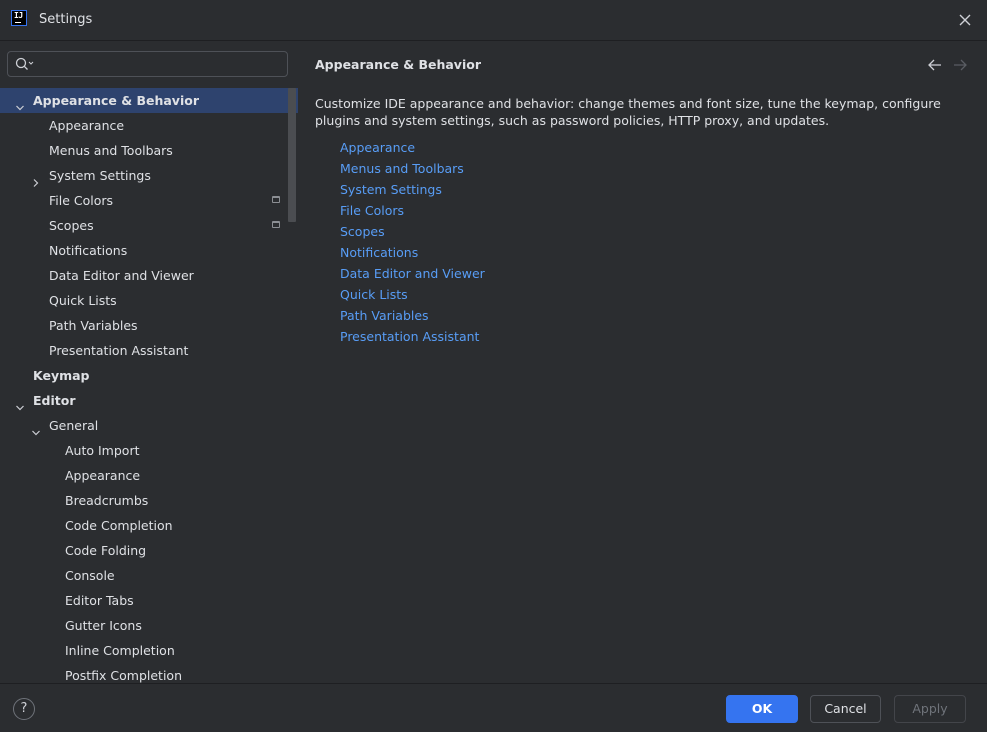 The height and width of the screenshot is (732, 987). I want to click on tree-scrollbar, so click(292, 155).